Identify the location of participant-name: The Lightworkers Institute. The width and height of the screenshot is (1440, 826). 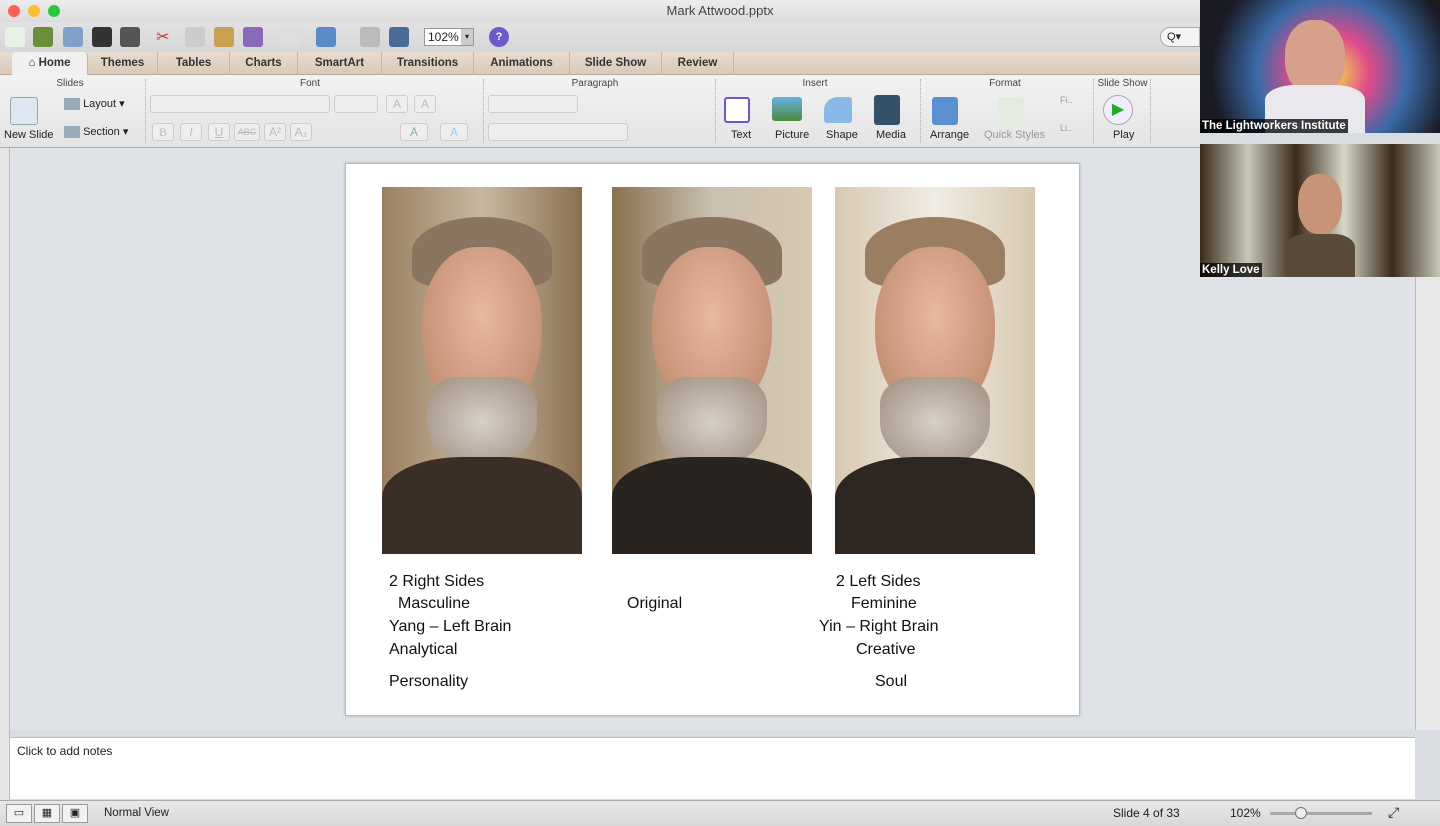
(1274, 126).